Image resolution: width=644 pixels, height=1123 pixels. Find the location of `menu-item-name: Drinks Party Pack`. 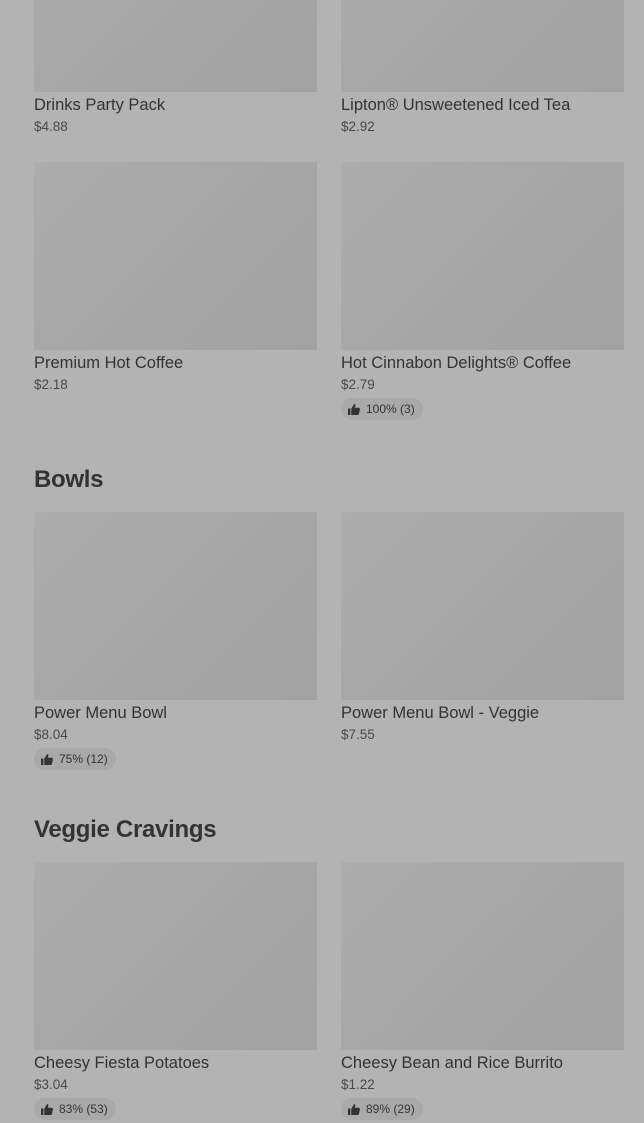

menu-item-name: Drinks Party Pack is located at coordinates (100, 105).